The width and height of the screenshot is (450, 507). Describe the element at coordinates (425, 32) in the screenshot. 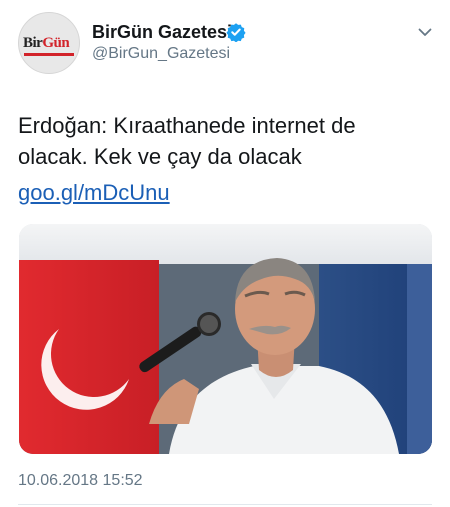

I see `chevron-down-icon` at that location.